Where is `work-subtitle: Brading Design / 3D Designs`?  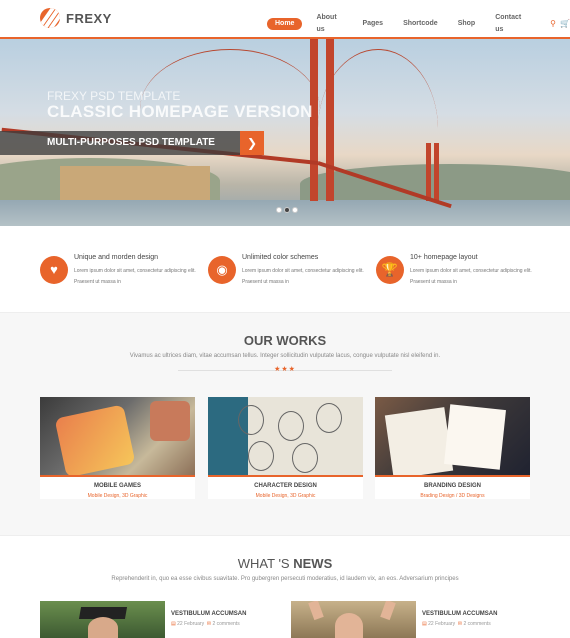
work-subtitle: Brading Design / 3D Designs is located at coordinates (452, 496).